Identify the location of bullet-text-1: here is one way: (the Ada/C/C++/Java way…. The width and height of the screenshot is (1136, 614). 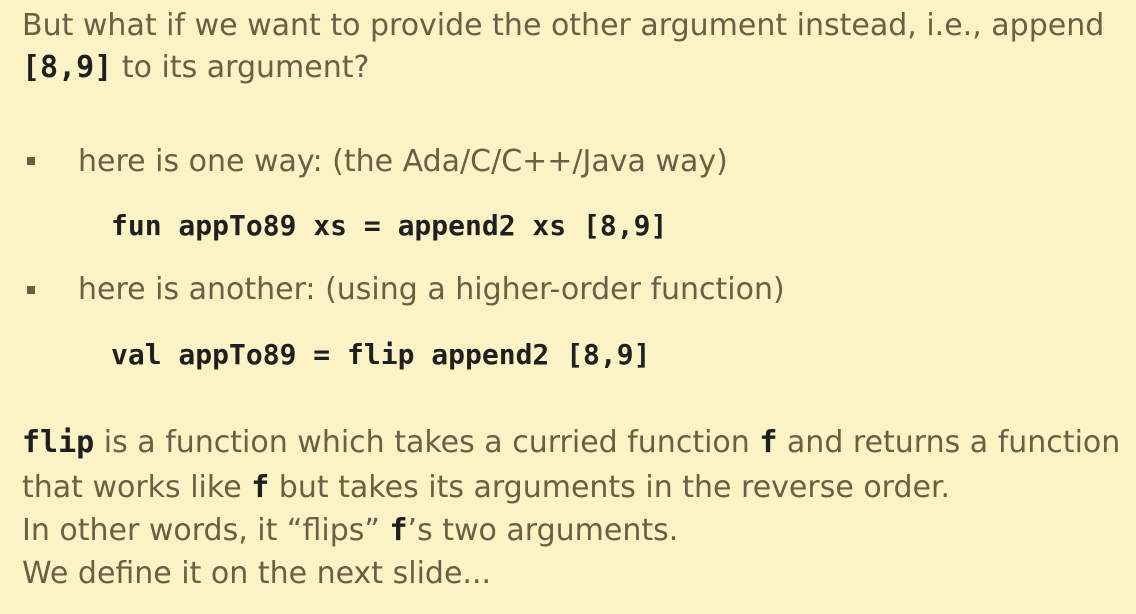
(403, 161).